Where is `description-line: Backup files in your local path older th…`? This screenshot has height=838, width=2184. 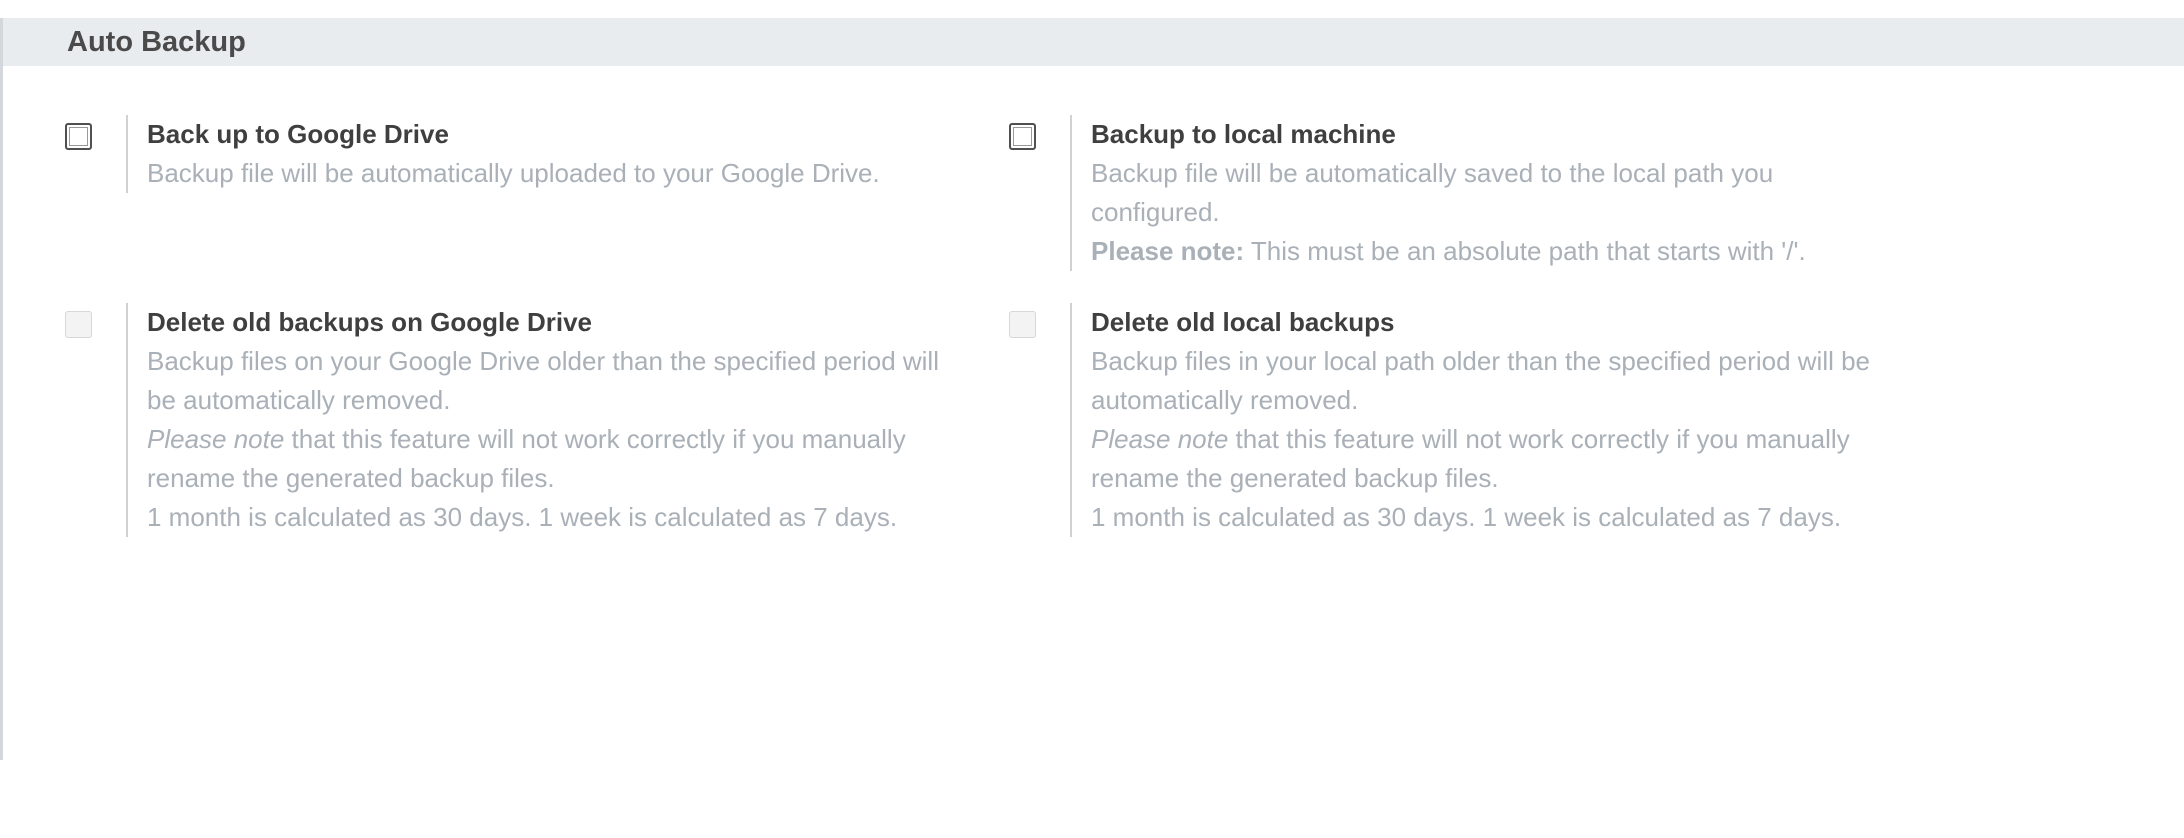 description-line: Backup files in your local path older th… is located at coordinates (1481, 361).